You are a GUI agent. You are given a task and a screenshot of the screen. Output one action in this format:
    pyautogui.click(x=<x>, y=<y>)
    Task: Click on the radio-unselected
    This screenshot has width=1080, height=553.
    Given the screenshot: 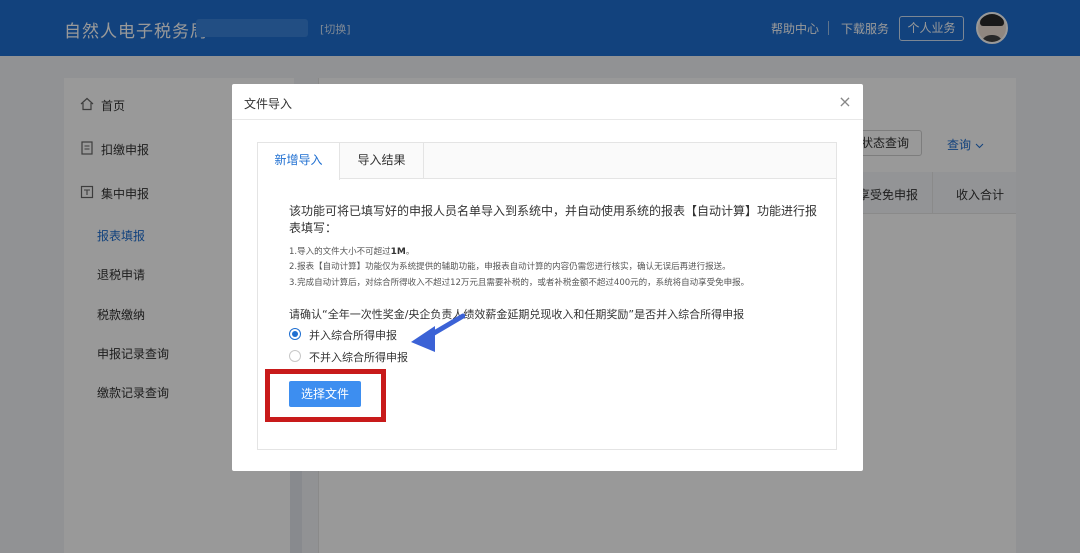 What is the action you would take?
    pyautogui.click(x=295, y=356)
    